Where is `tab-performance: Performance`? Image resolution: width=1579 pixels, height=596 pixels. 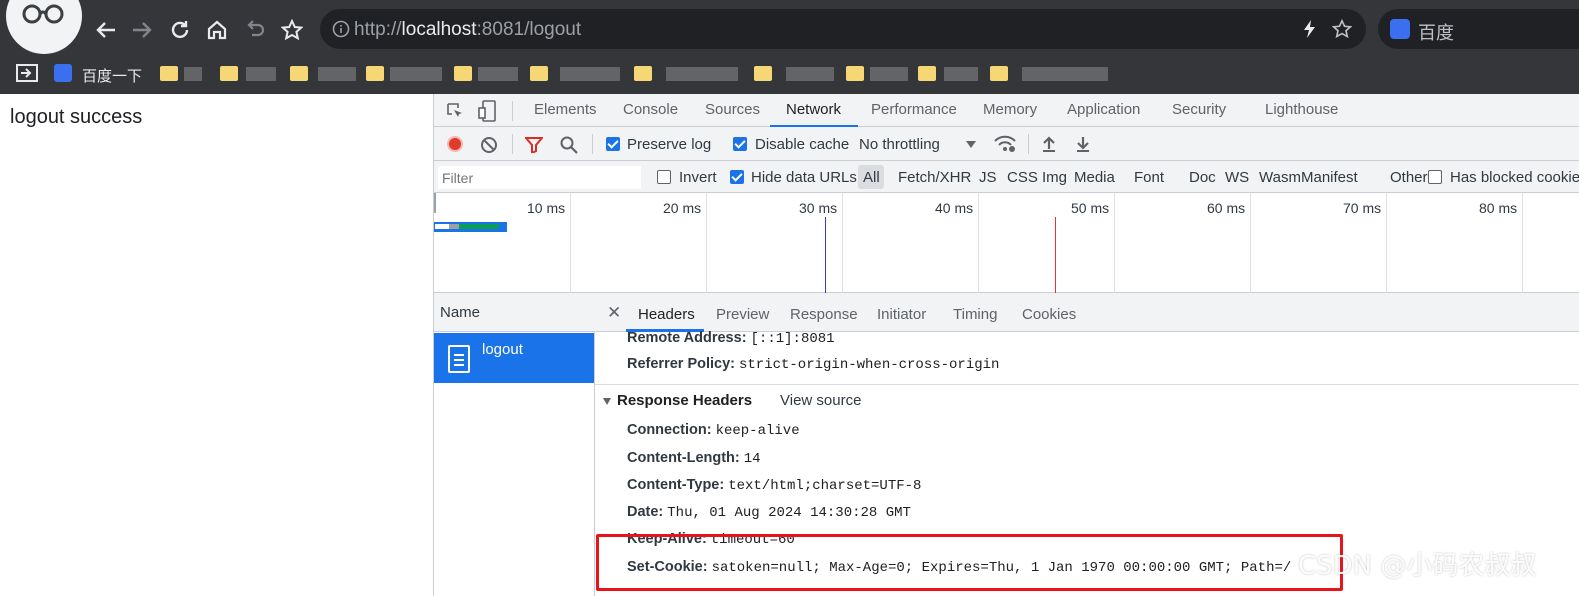 tab-performance: Performance is located at coordinates (914, 109).